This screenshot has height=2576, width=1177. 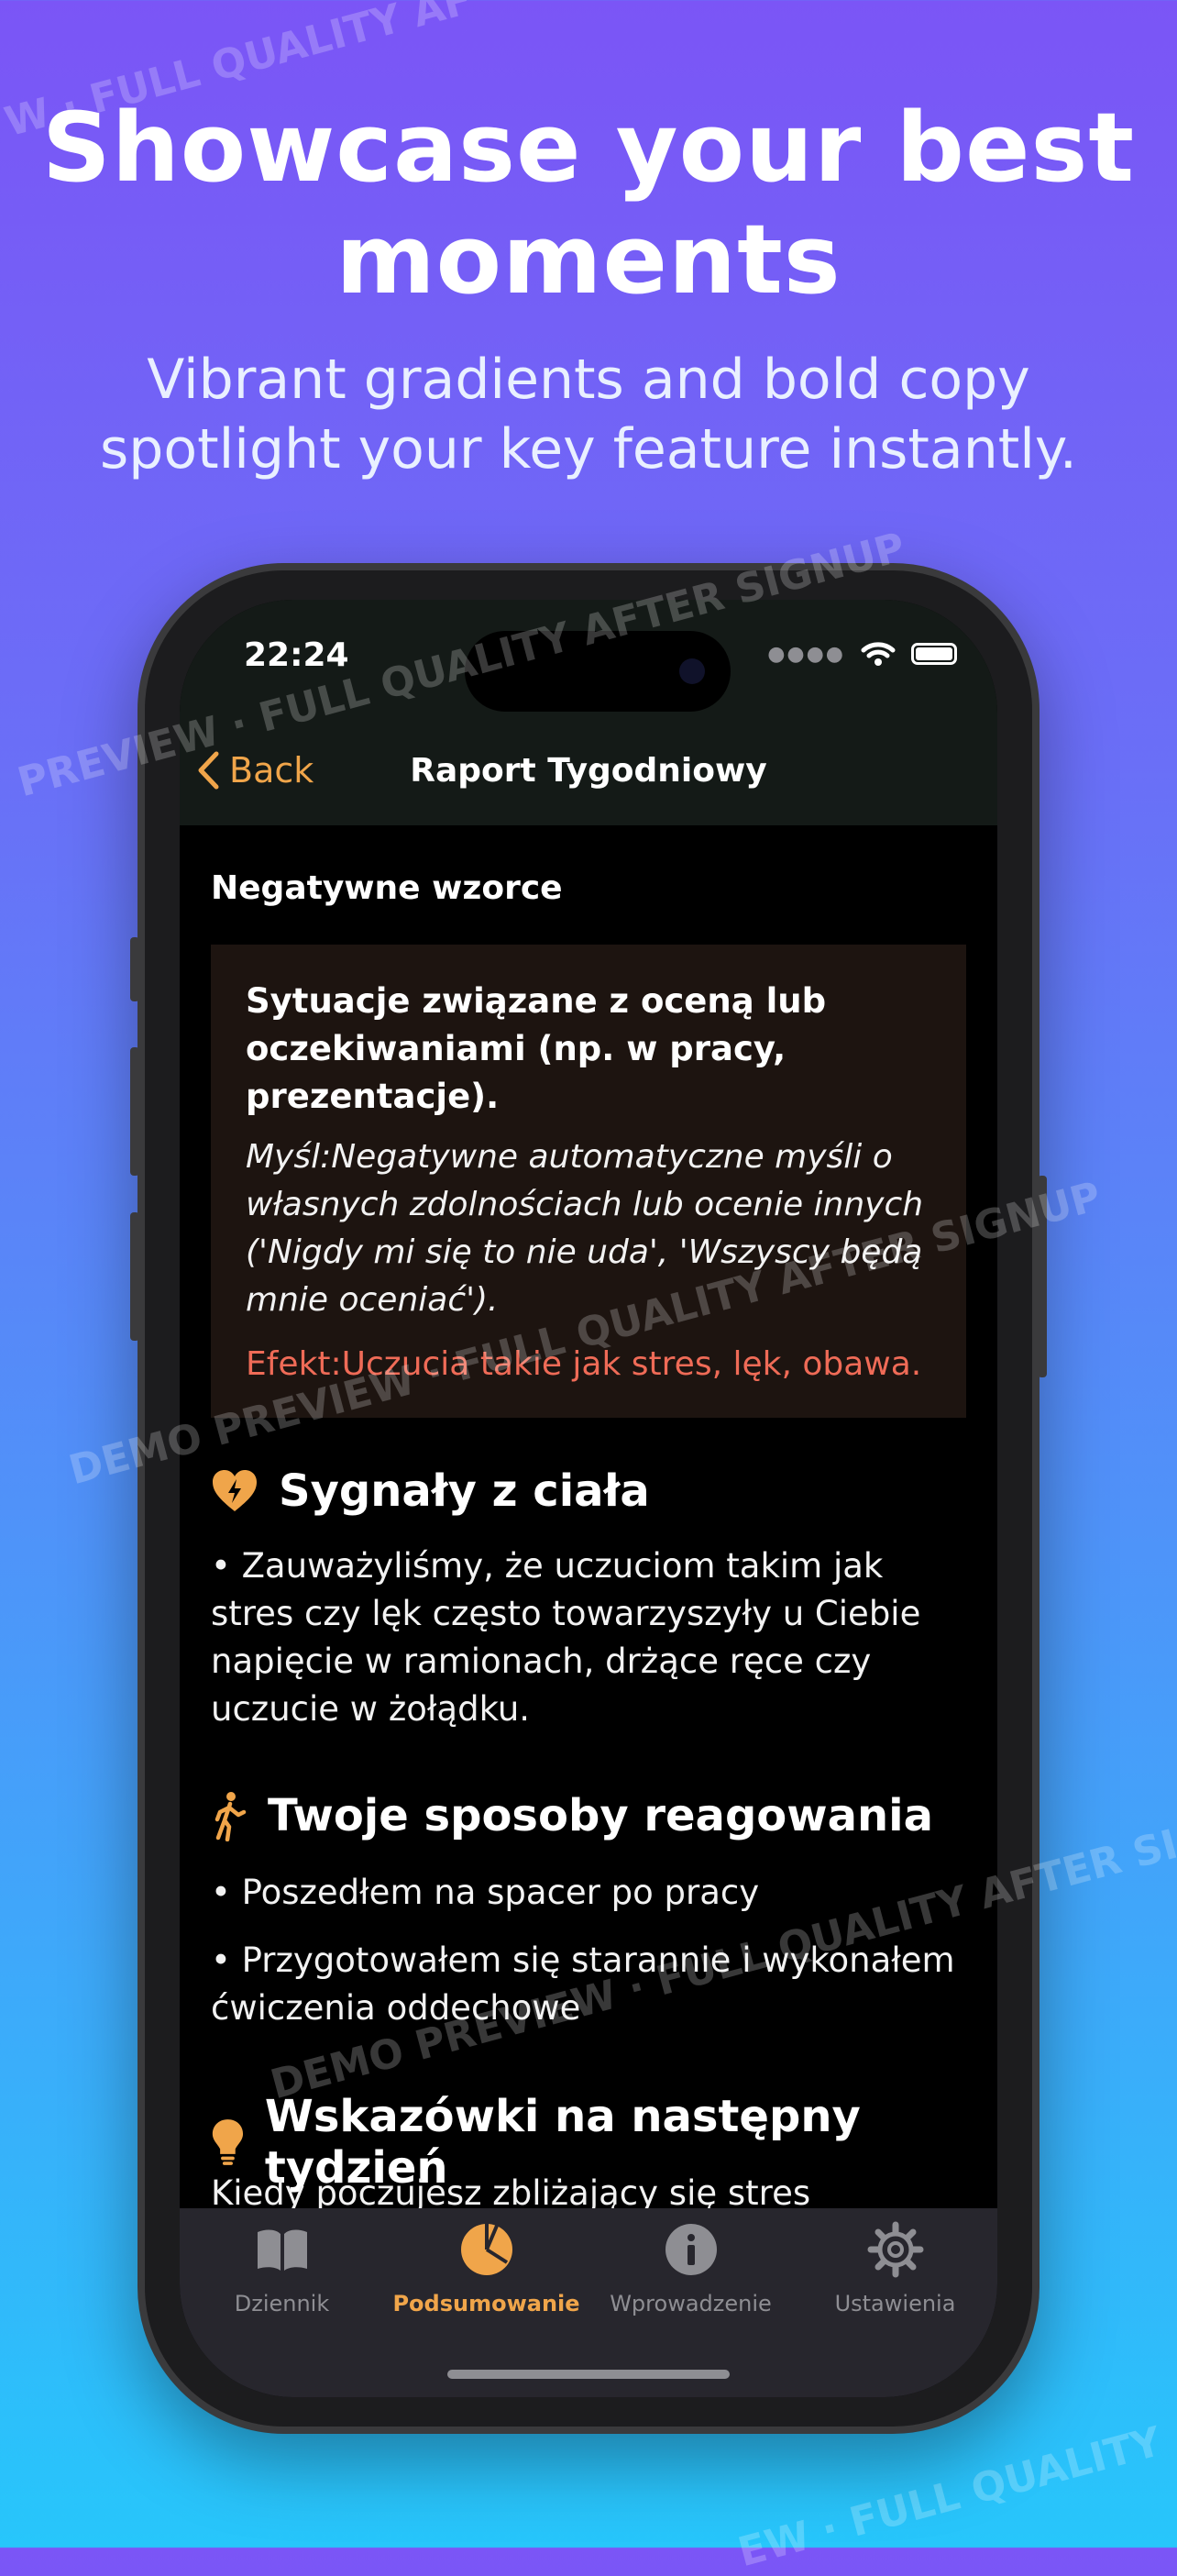 What do you see at coordinates (691, 2303) in the screenshot?
I see `tab-label: Wprowadzenie` at bounding box center [691, 2303].